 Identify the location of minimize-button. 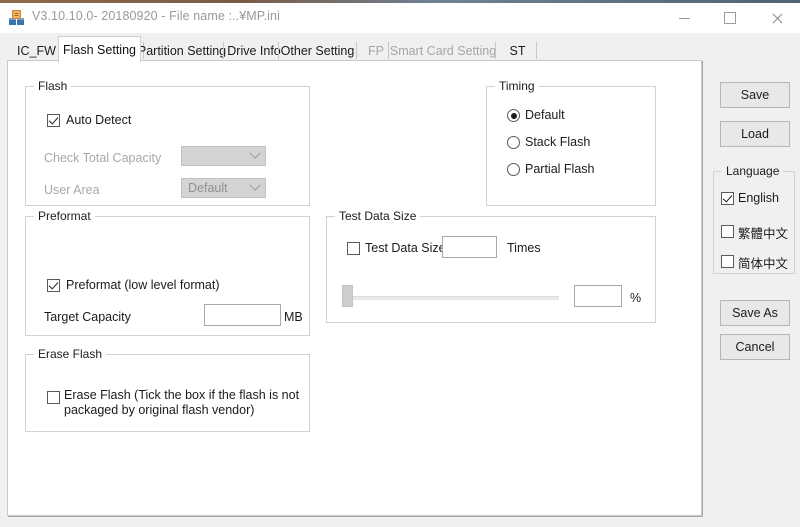
(684, 18).